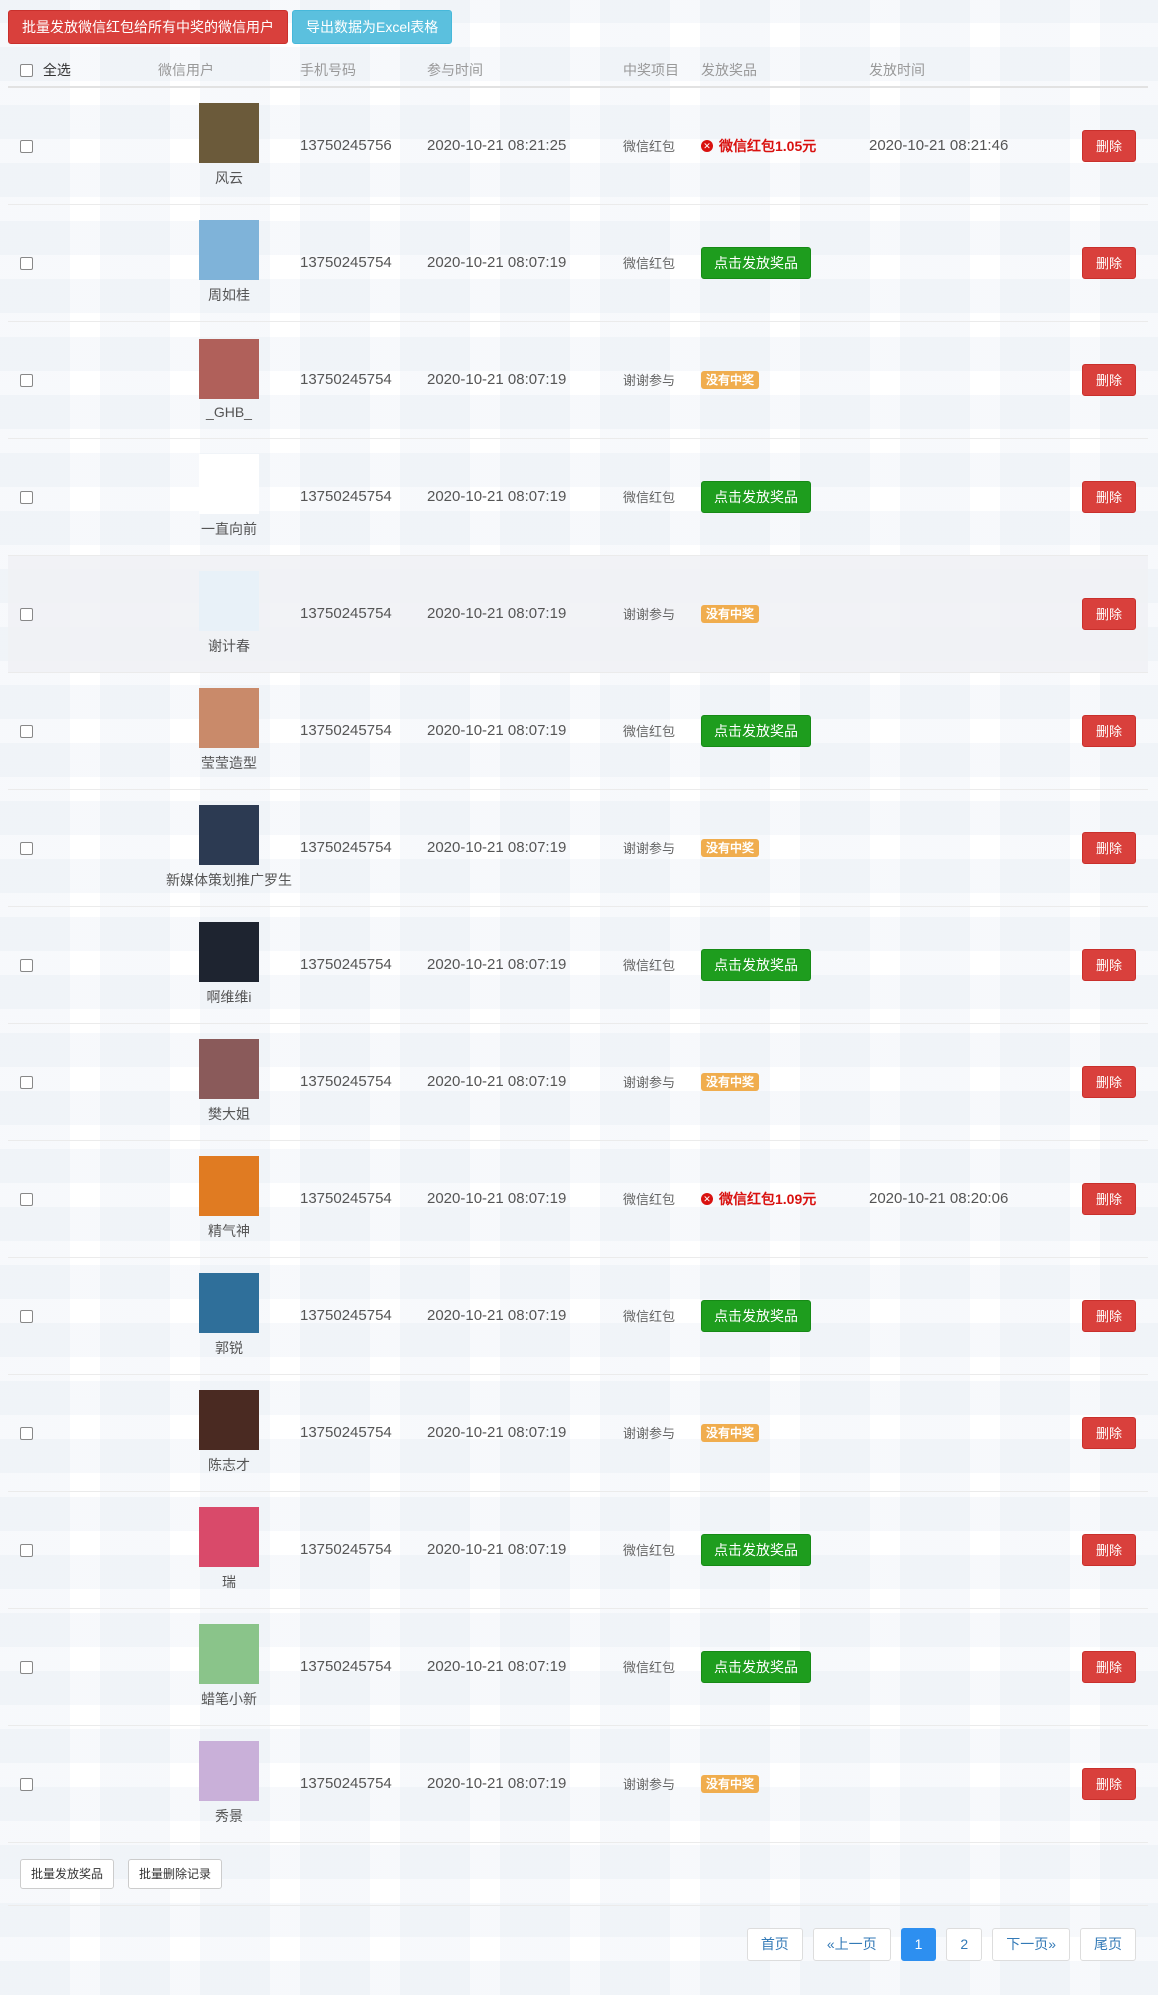 The height and width of the screenshot is (1995, 1158). I want to click on batch-delete-button: 批量删除记录, so click(175, 1873).